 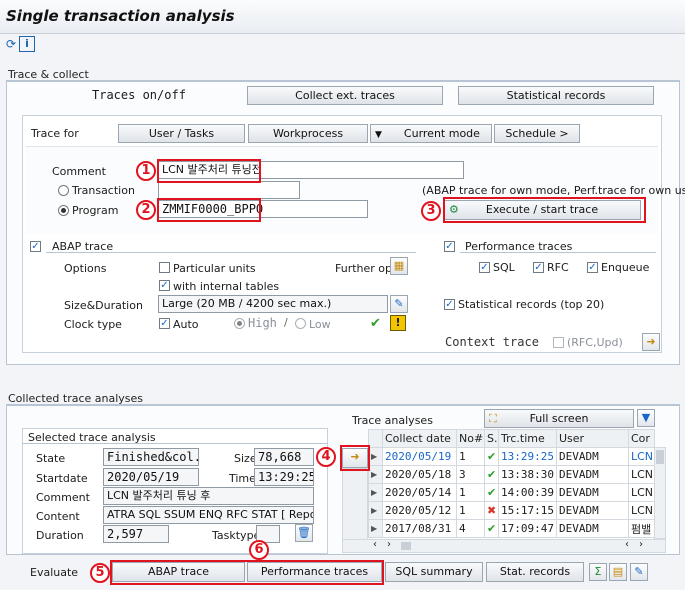 What do you see at coordinates (375, 544) in the screenshot?
I see `scroll-left-icon: ‹` at bounding box center [375, 544].